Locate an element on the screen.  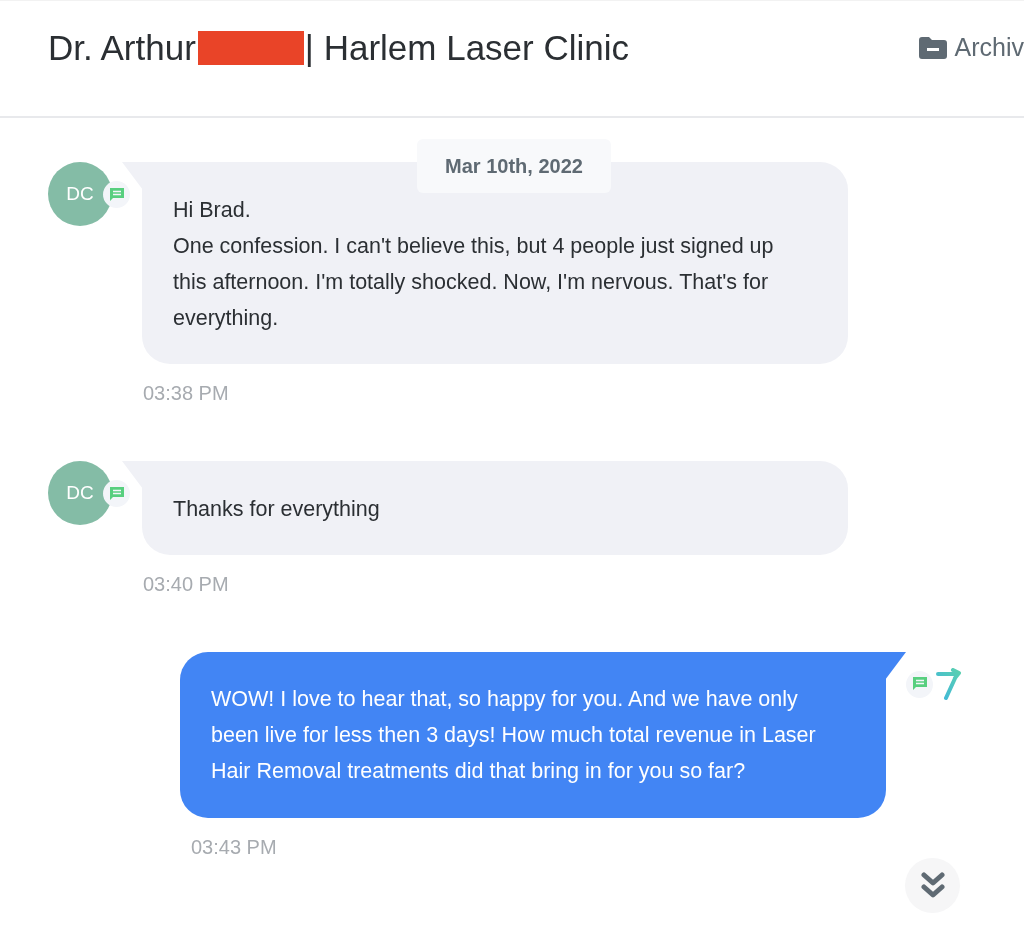
message-time: 03:38 PM is located at coordinates (186, 393).